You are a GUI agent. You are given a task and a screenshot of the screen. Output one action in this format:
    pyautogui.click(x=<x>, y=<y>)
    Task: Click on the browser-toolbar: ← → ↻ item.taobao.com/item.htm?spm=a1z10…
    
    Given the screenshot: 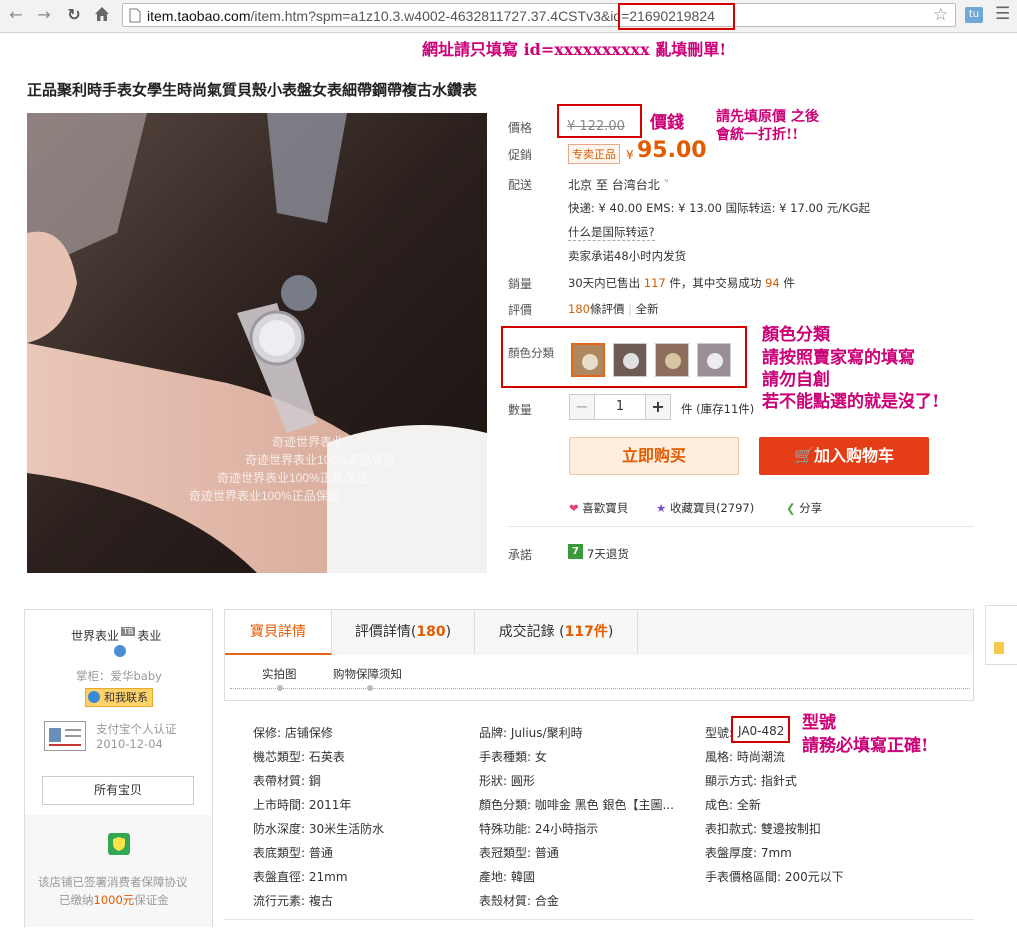 What is the action you would take?
    pyautogui.click(x=508, y=16)
    